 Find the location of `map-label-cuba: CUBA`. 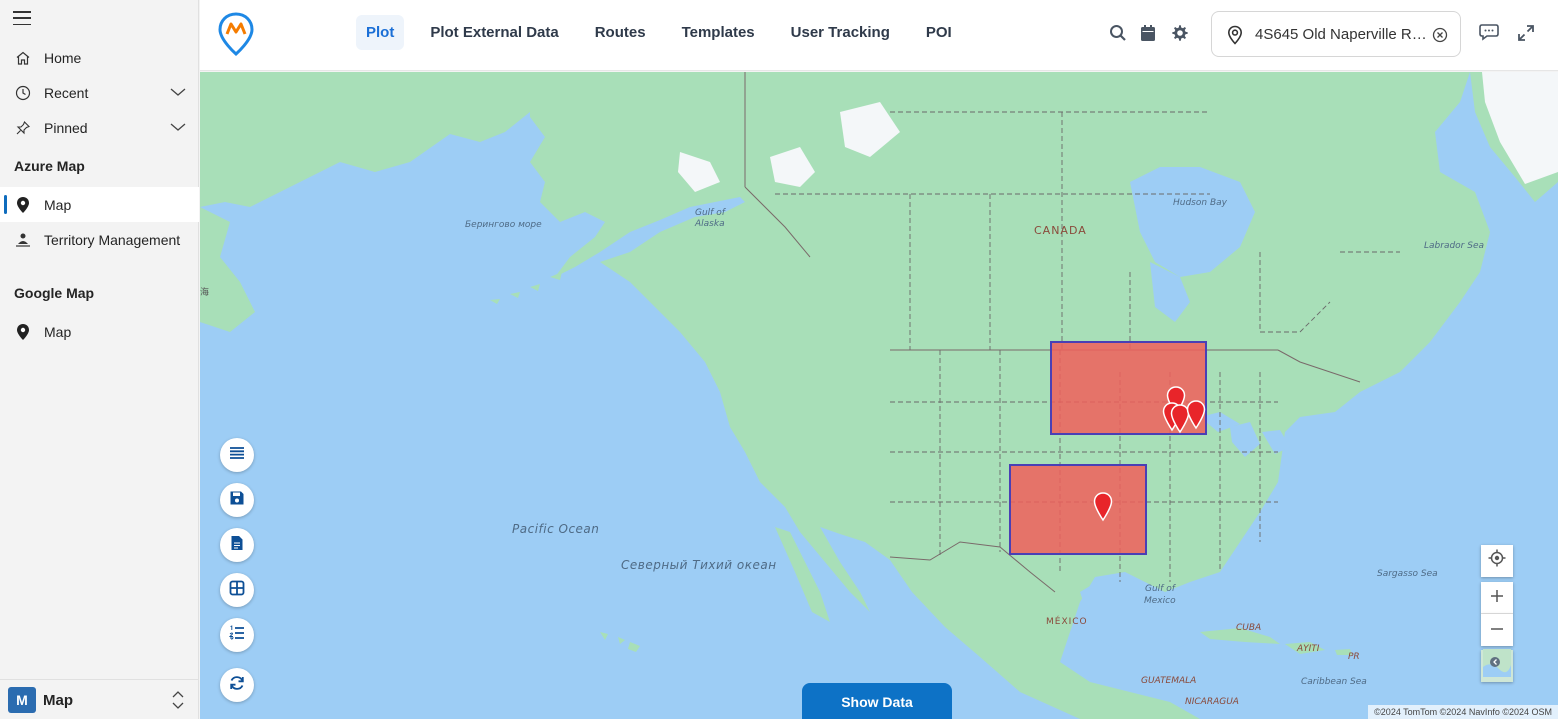

map-label-cuba: CUBA is located at coordinates (1249, 628).